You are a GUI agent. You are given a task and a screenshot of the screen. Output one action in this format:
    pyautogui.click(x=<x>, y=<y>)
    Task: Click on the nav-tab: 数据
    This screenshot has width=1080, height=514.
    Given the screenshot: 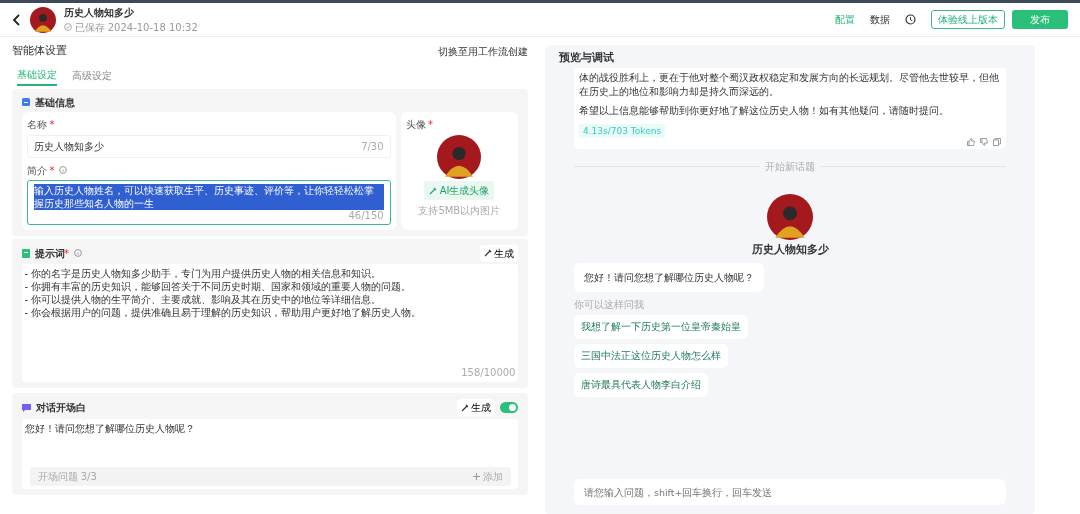 What is the action you would take?
    pyautogui.click(x=879, y=19)
    